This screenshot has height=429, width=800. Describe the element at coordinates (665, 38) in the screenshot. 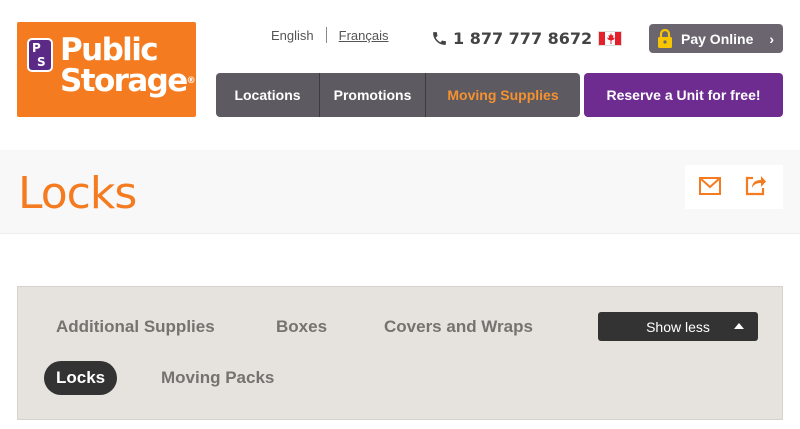

I see `lock-icon` at that location.